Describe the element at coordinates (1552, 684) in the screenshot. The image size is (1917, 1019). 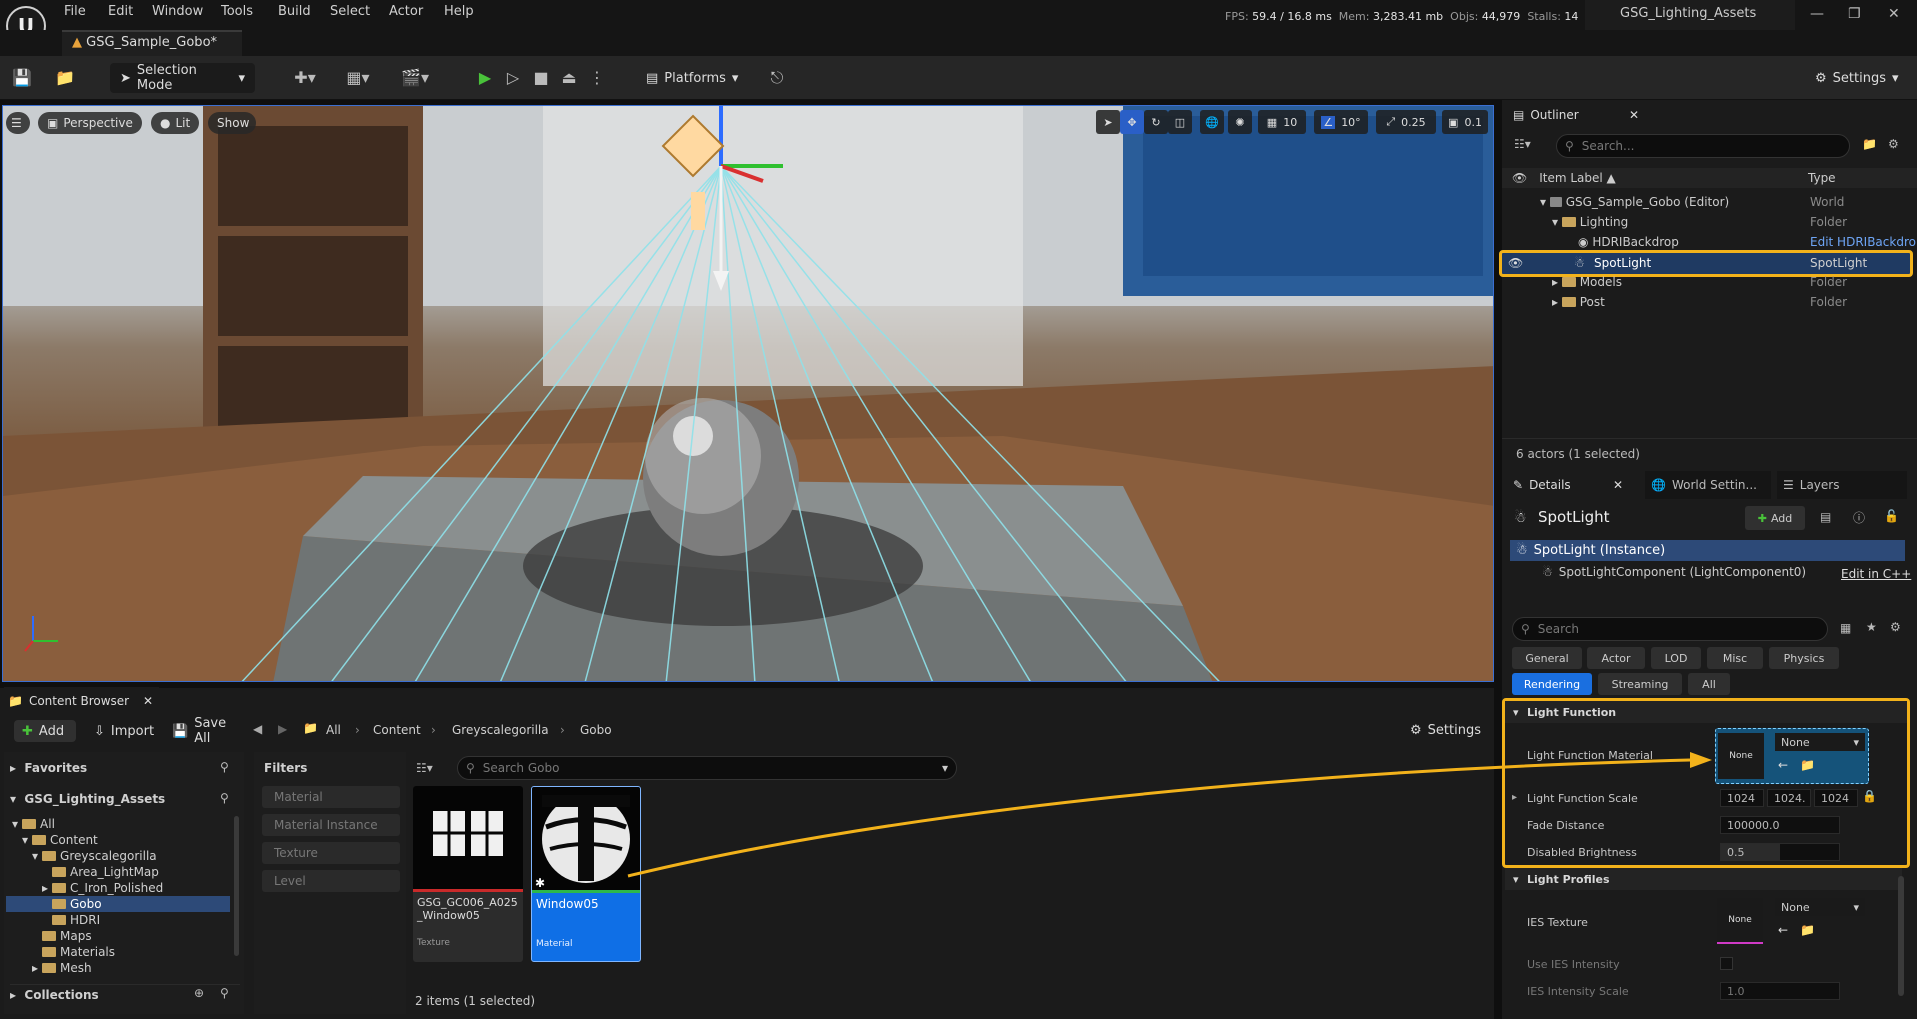
I see `category-rendering: Rendering` at that location.